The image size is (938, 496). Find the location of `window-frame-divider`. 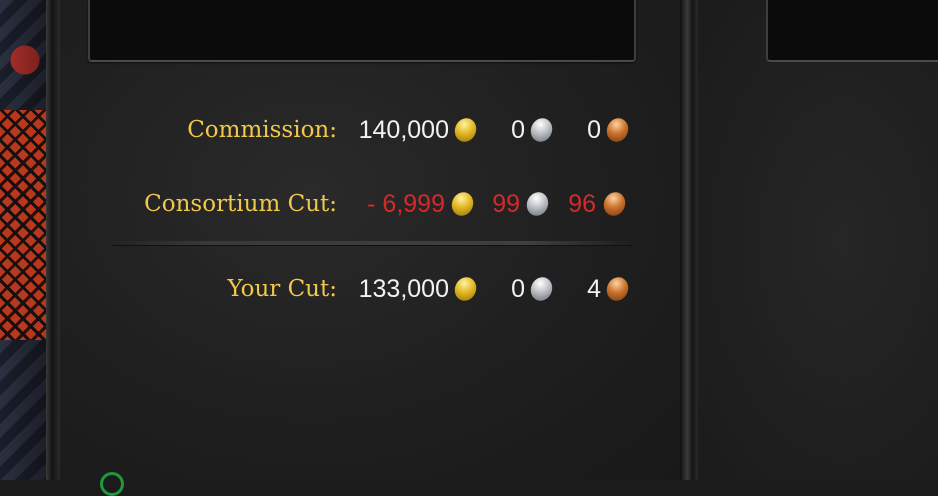

window-frame-divider is located at coordinates (689, 240).